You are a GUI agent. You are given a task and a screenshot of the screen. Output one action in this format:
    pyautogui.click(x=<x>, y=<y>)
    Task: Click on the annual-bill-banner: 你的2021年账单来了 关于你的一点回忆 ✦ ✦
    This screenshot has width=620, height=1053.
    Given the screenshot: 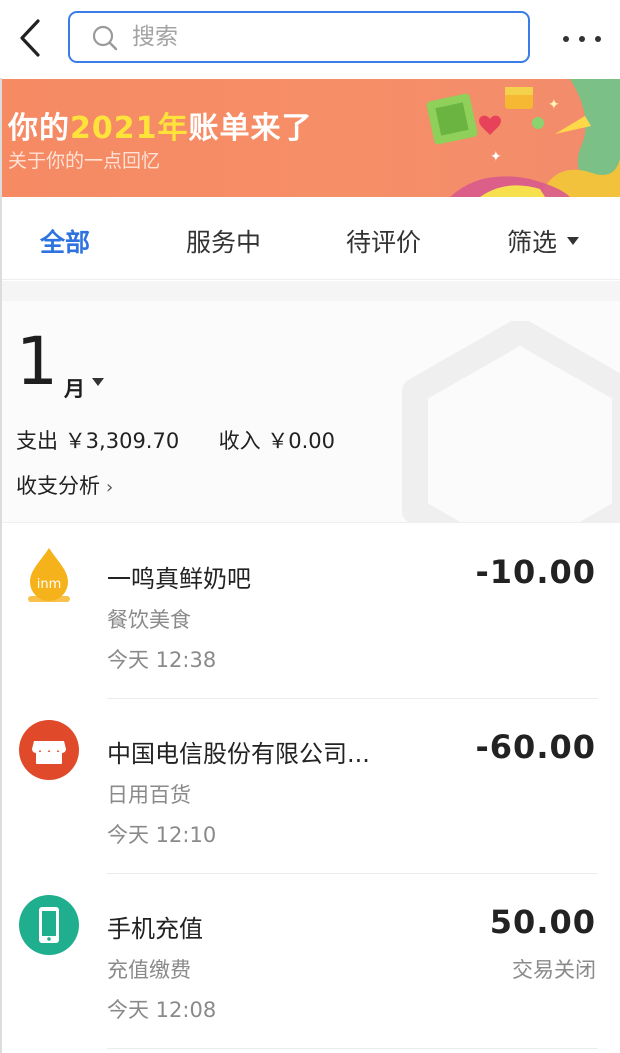 What is the action you would take?
    pyautogui.click(x=310, y=138)
    